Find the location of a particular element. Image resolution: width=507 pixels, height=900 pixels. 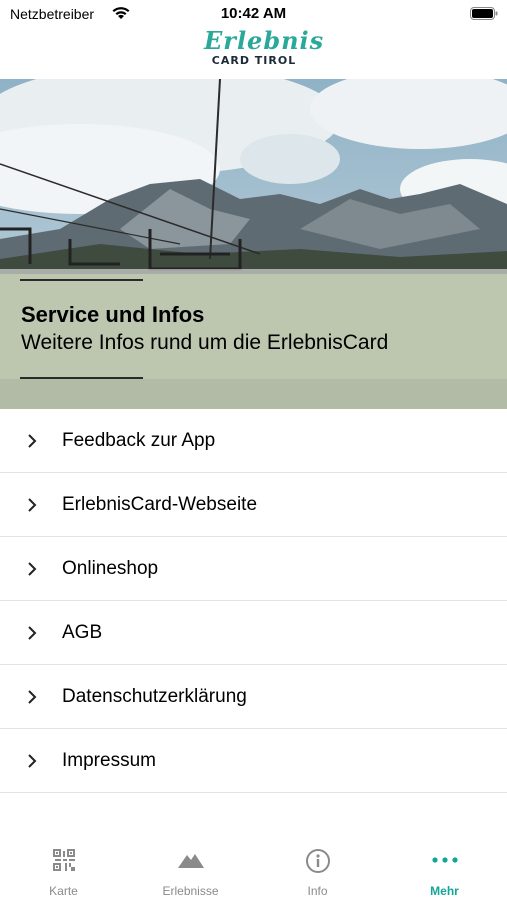

menu-item-impressum: Impressum is located at coordinates (253, 761).